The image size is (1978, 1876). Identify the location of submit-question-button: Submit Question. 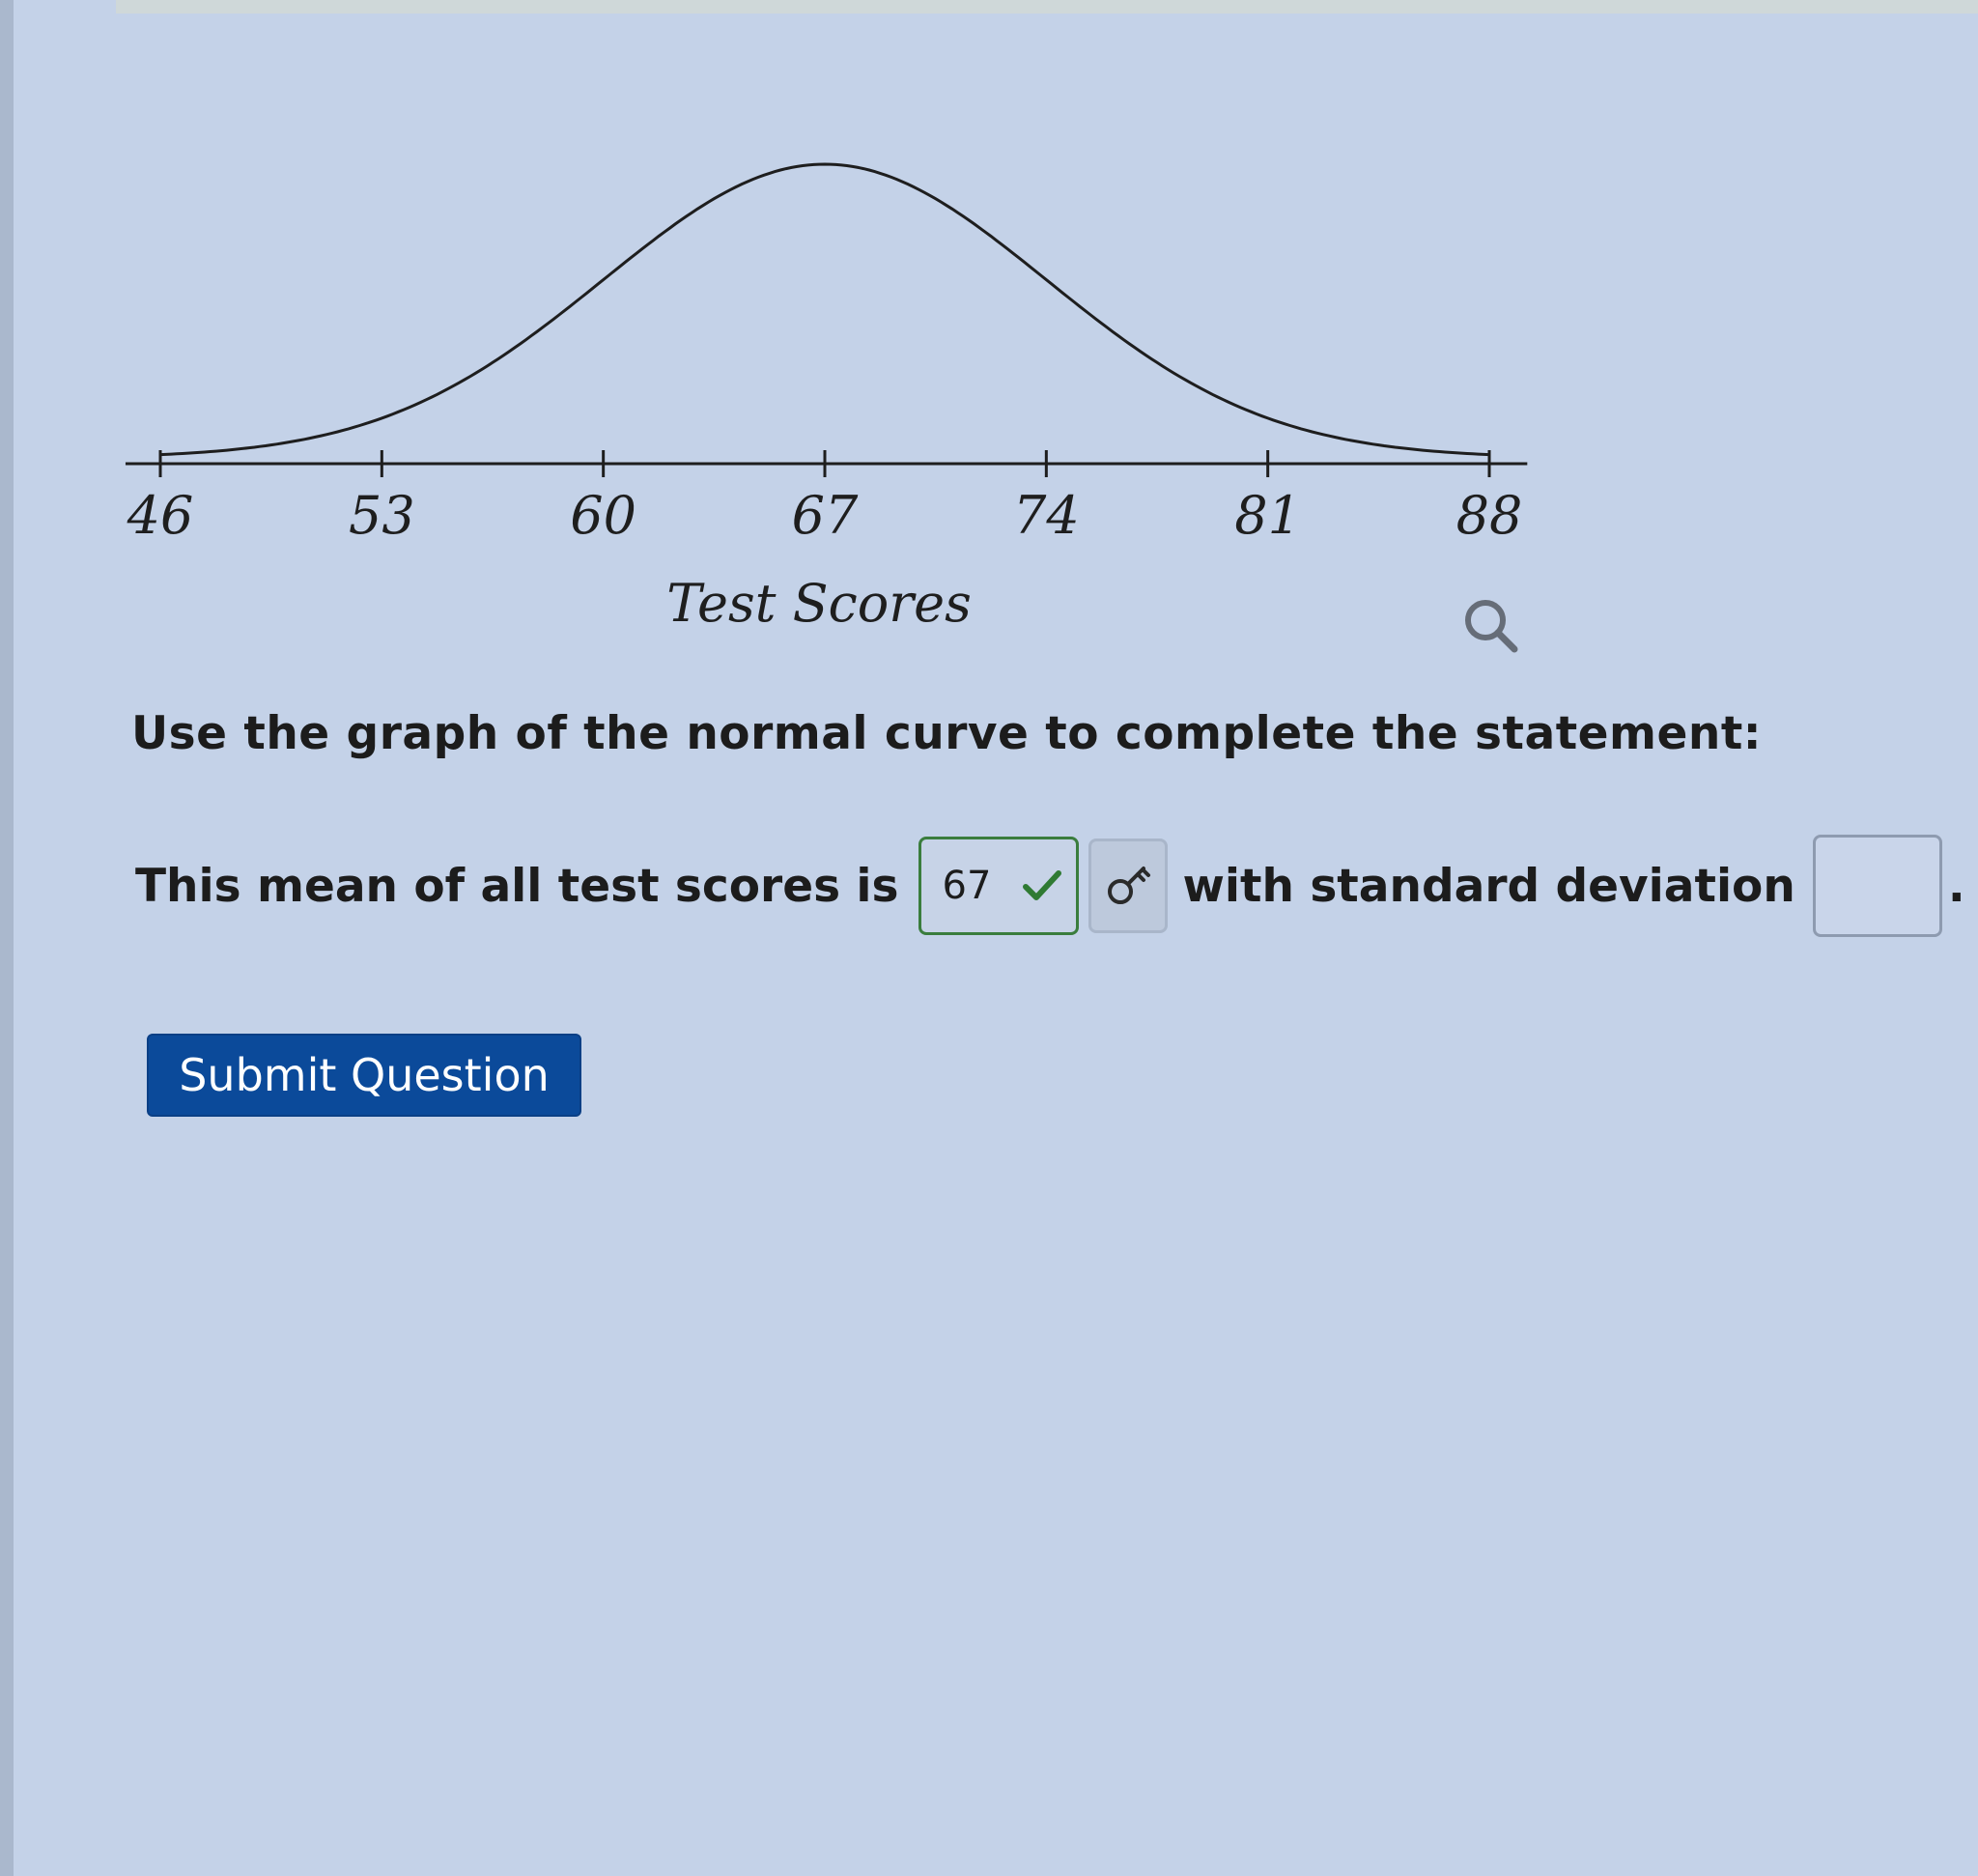
(364, 1076).